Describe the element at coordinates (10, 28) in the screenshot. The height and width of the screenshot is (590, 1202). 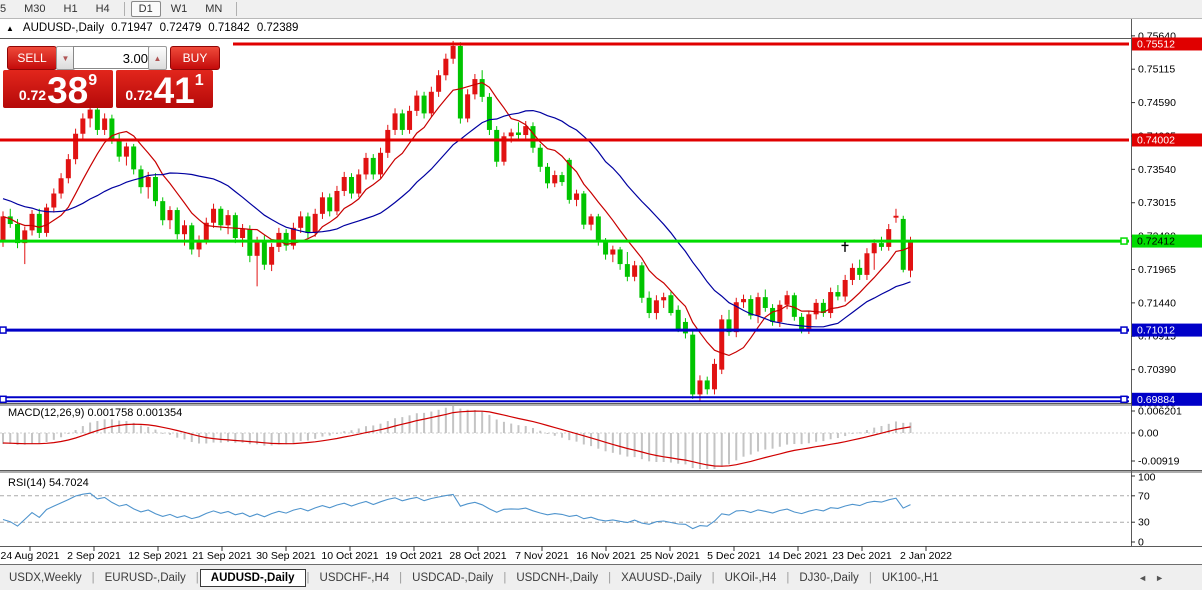
I see `collapse-triangle-icon: ▲` at that location.